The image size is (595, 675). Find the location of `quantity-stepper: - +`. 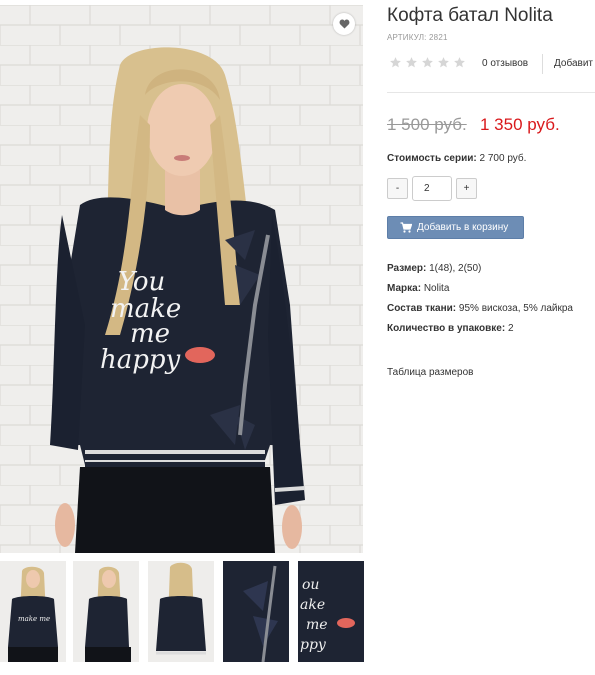

quantity-stepper: - + is located at coordinates (437, 188).